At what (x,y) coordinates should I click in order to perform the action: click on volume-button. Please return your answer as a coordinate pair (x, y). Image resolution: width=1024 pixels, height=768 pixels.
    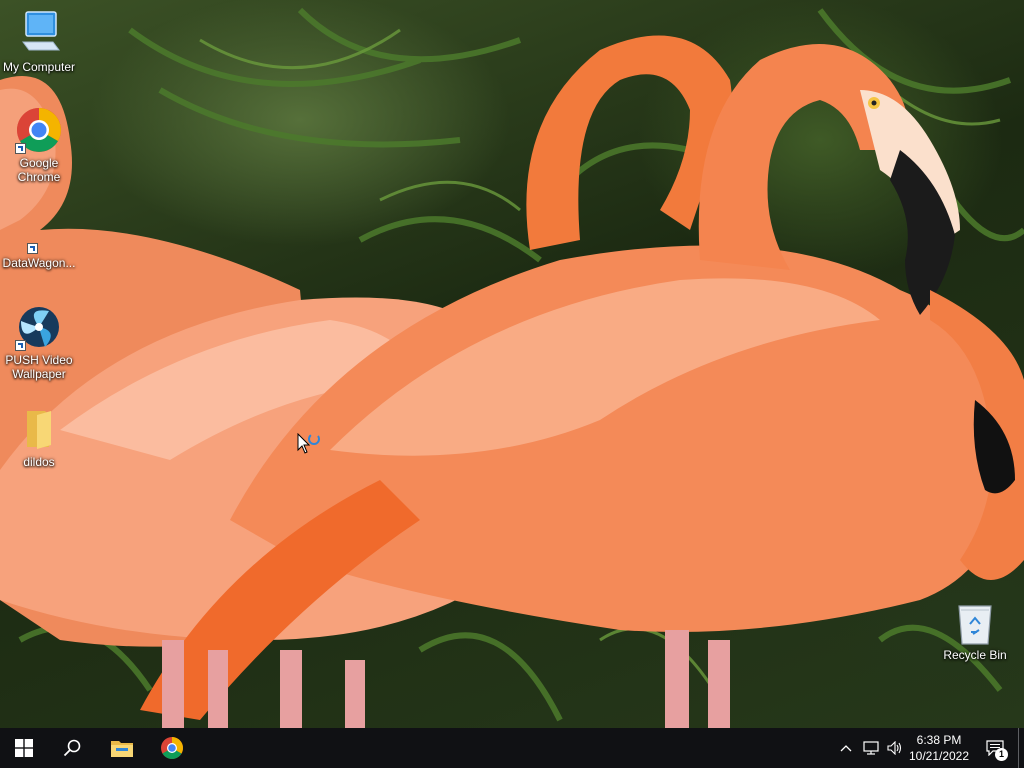
    Looking at the image, I should click on (895, 748).